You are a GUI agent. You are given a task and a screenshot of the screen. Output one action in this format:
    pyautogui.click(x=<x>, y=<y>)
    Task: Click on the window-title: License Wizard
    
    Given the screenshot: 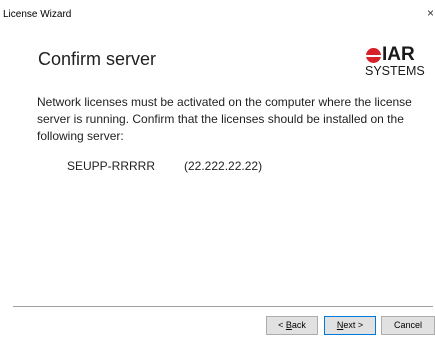 What is the action you would take?
    pyautogui.click(x=37, y=14)
    